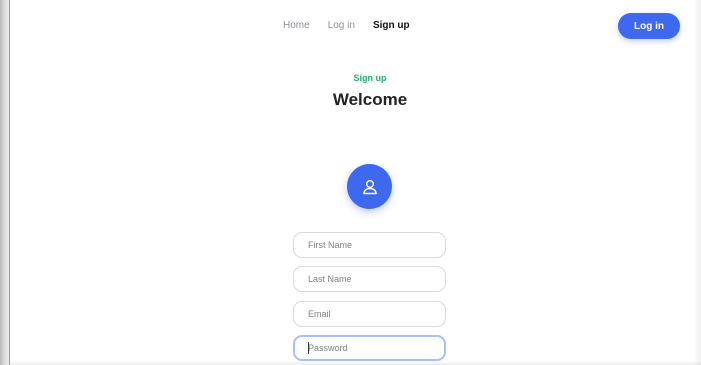 The height and width of the screenshot is (365, 701). Describe the element at coordinates (308, 348) in the screenshot. I see `text-caret` at that location.